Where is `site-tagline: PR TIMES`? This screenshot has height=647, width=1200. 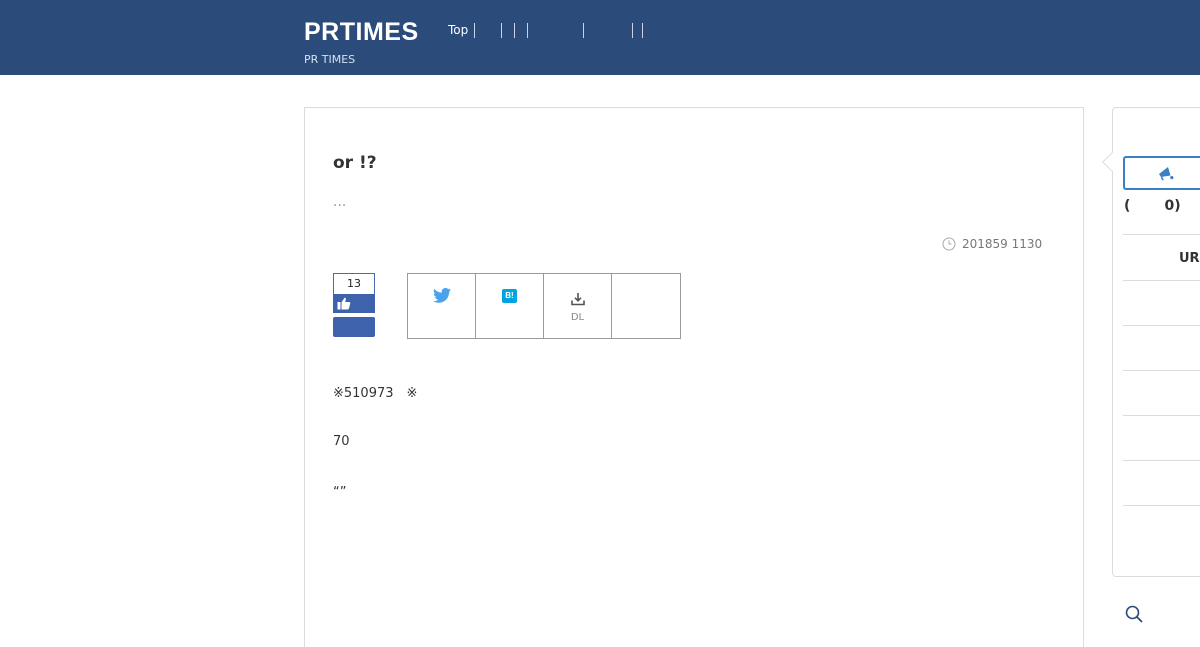 site-tagline: PR TIMES is located at coordinates (330, 59).